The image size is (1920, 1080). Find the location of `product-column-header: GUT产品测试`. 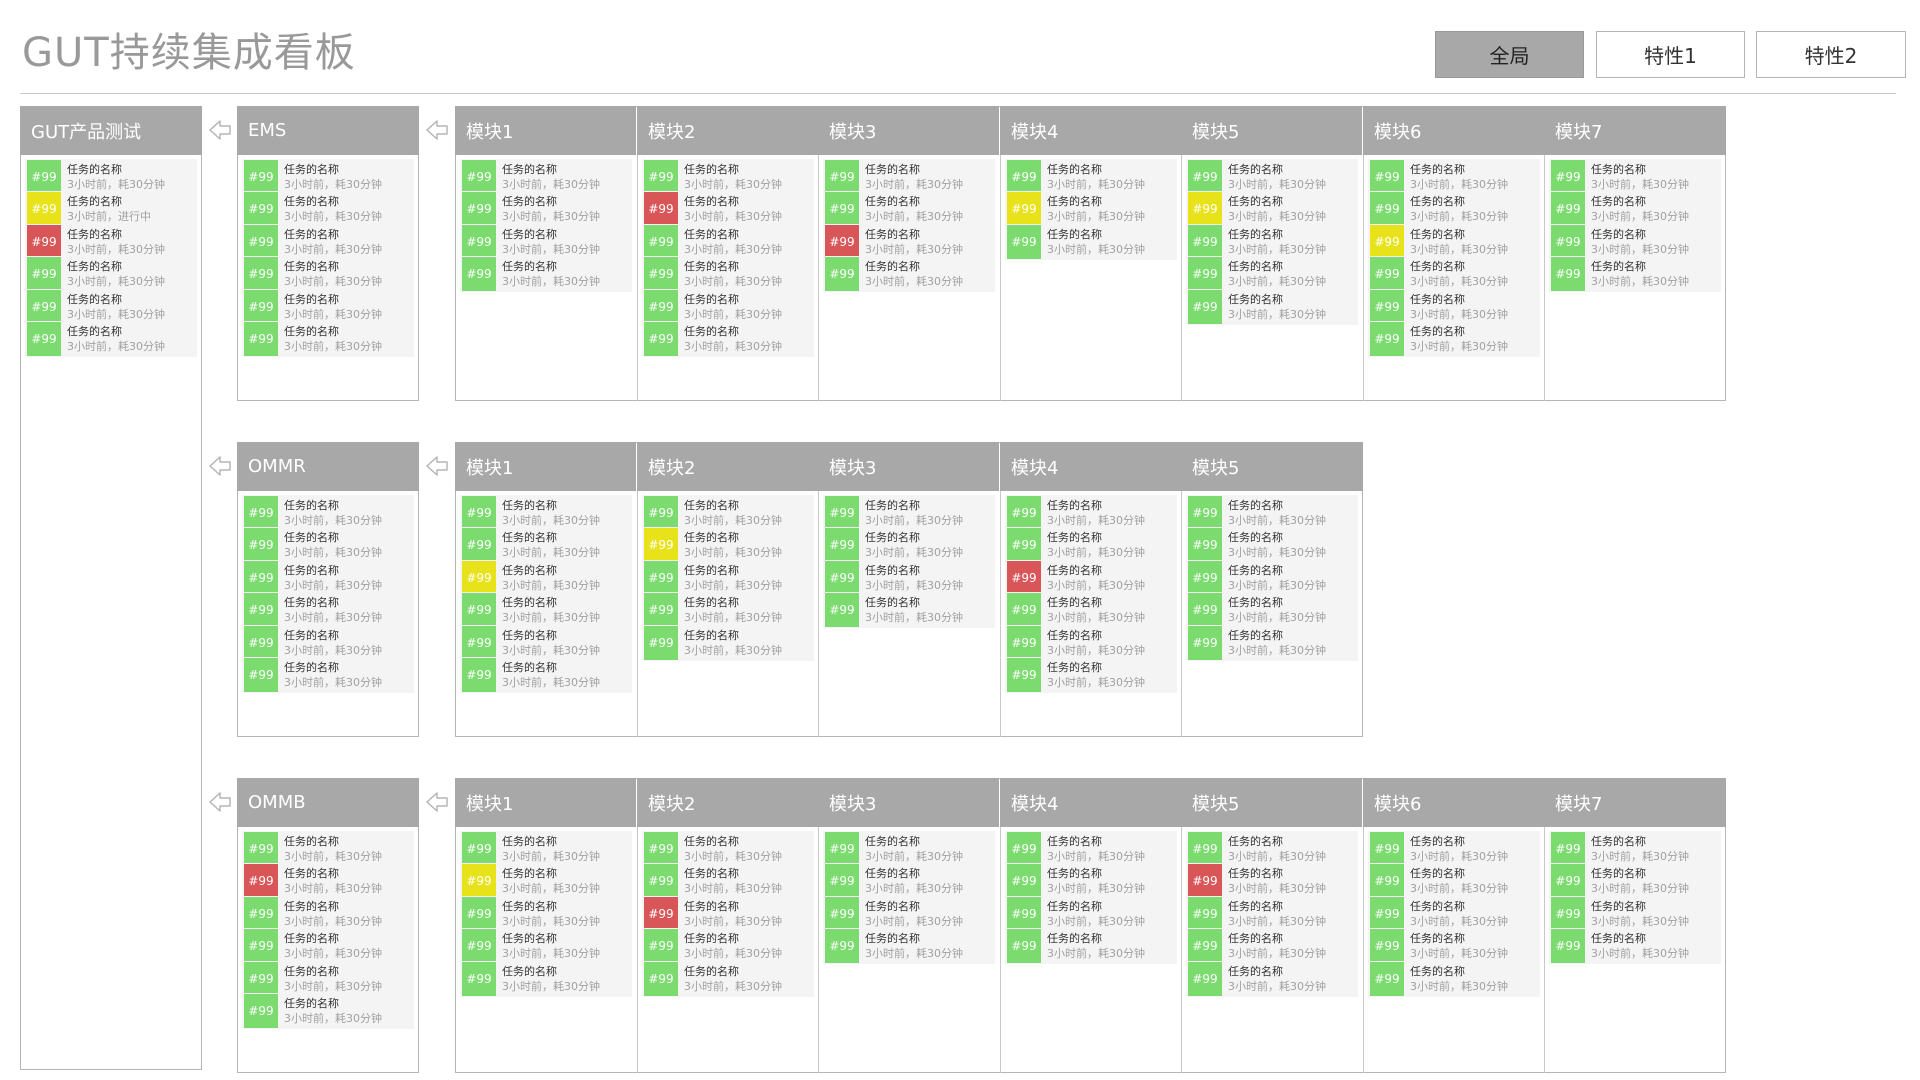

product-column-header: GUT产品测试 is located at coordinates (111, 130).